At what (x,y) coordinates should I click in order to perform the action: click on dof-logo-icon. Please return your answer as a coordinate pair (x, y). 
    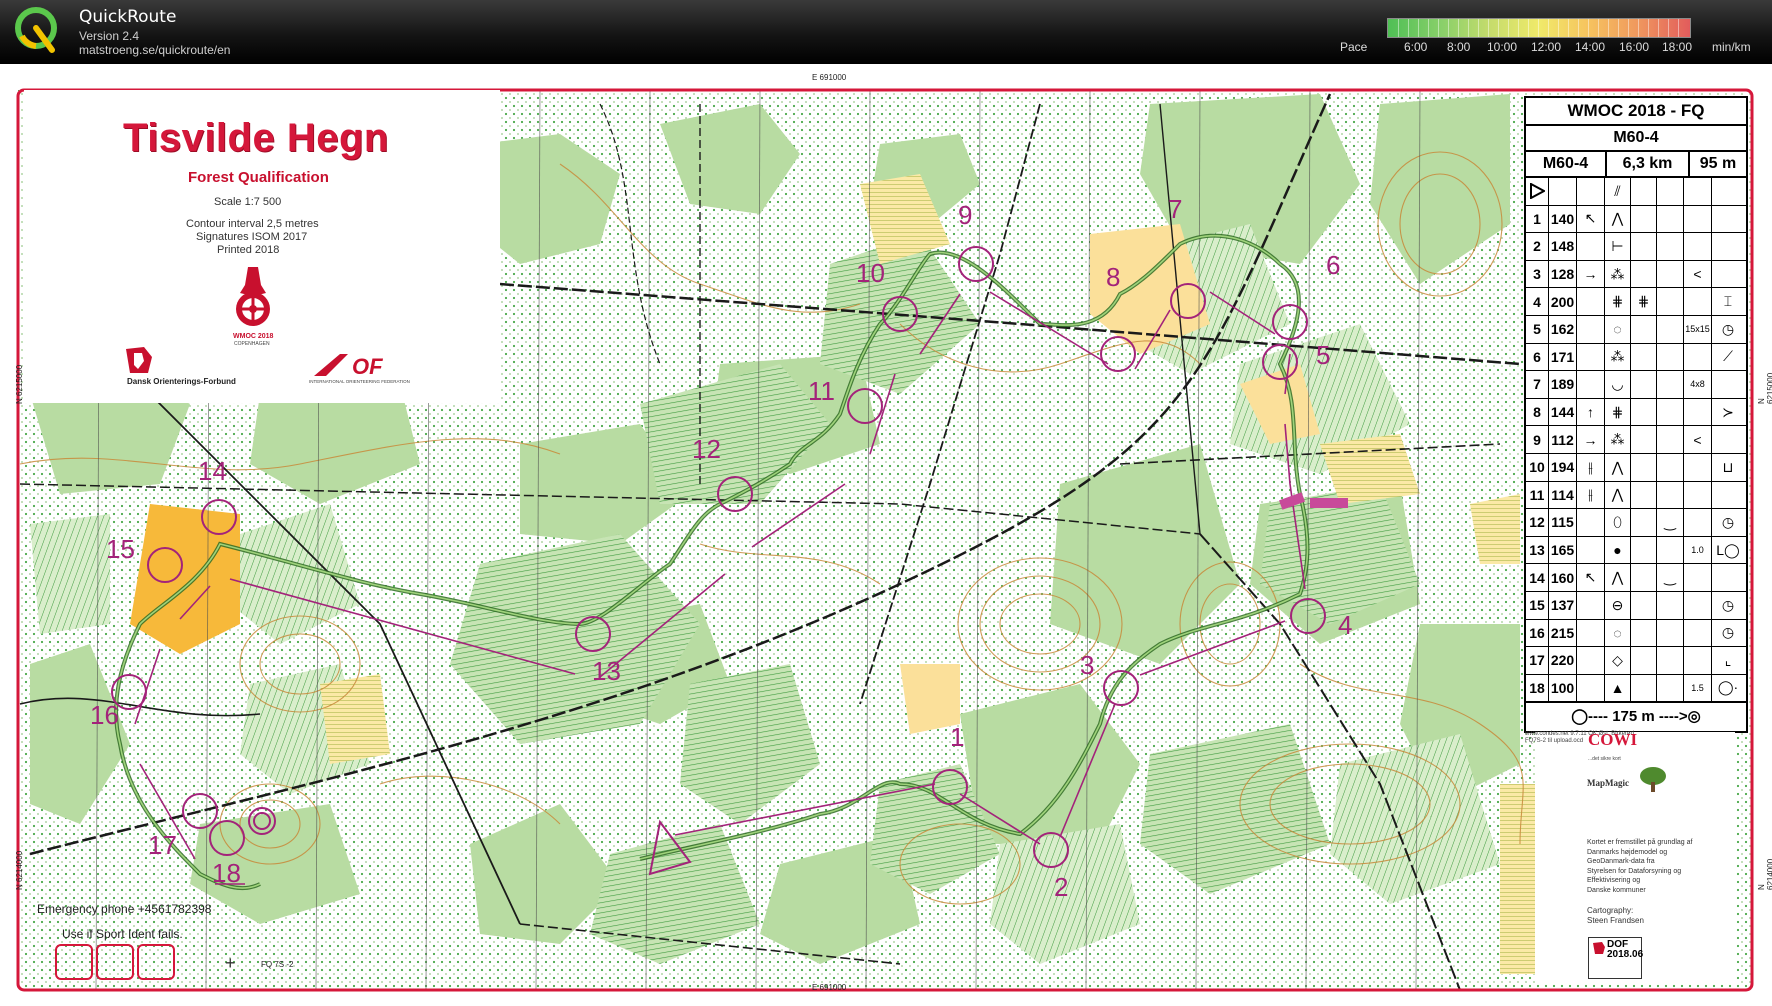
    Looking at the image, I should click on (139, 360).